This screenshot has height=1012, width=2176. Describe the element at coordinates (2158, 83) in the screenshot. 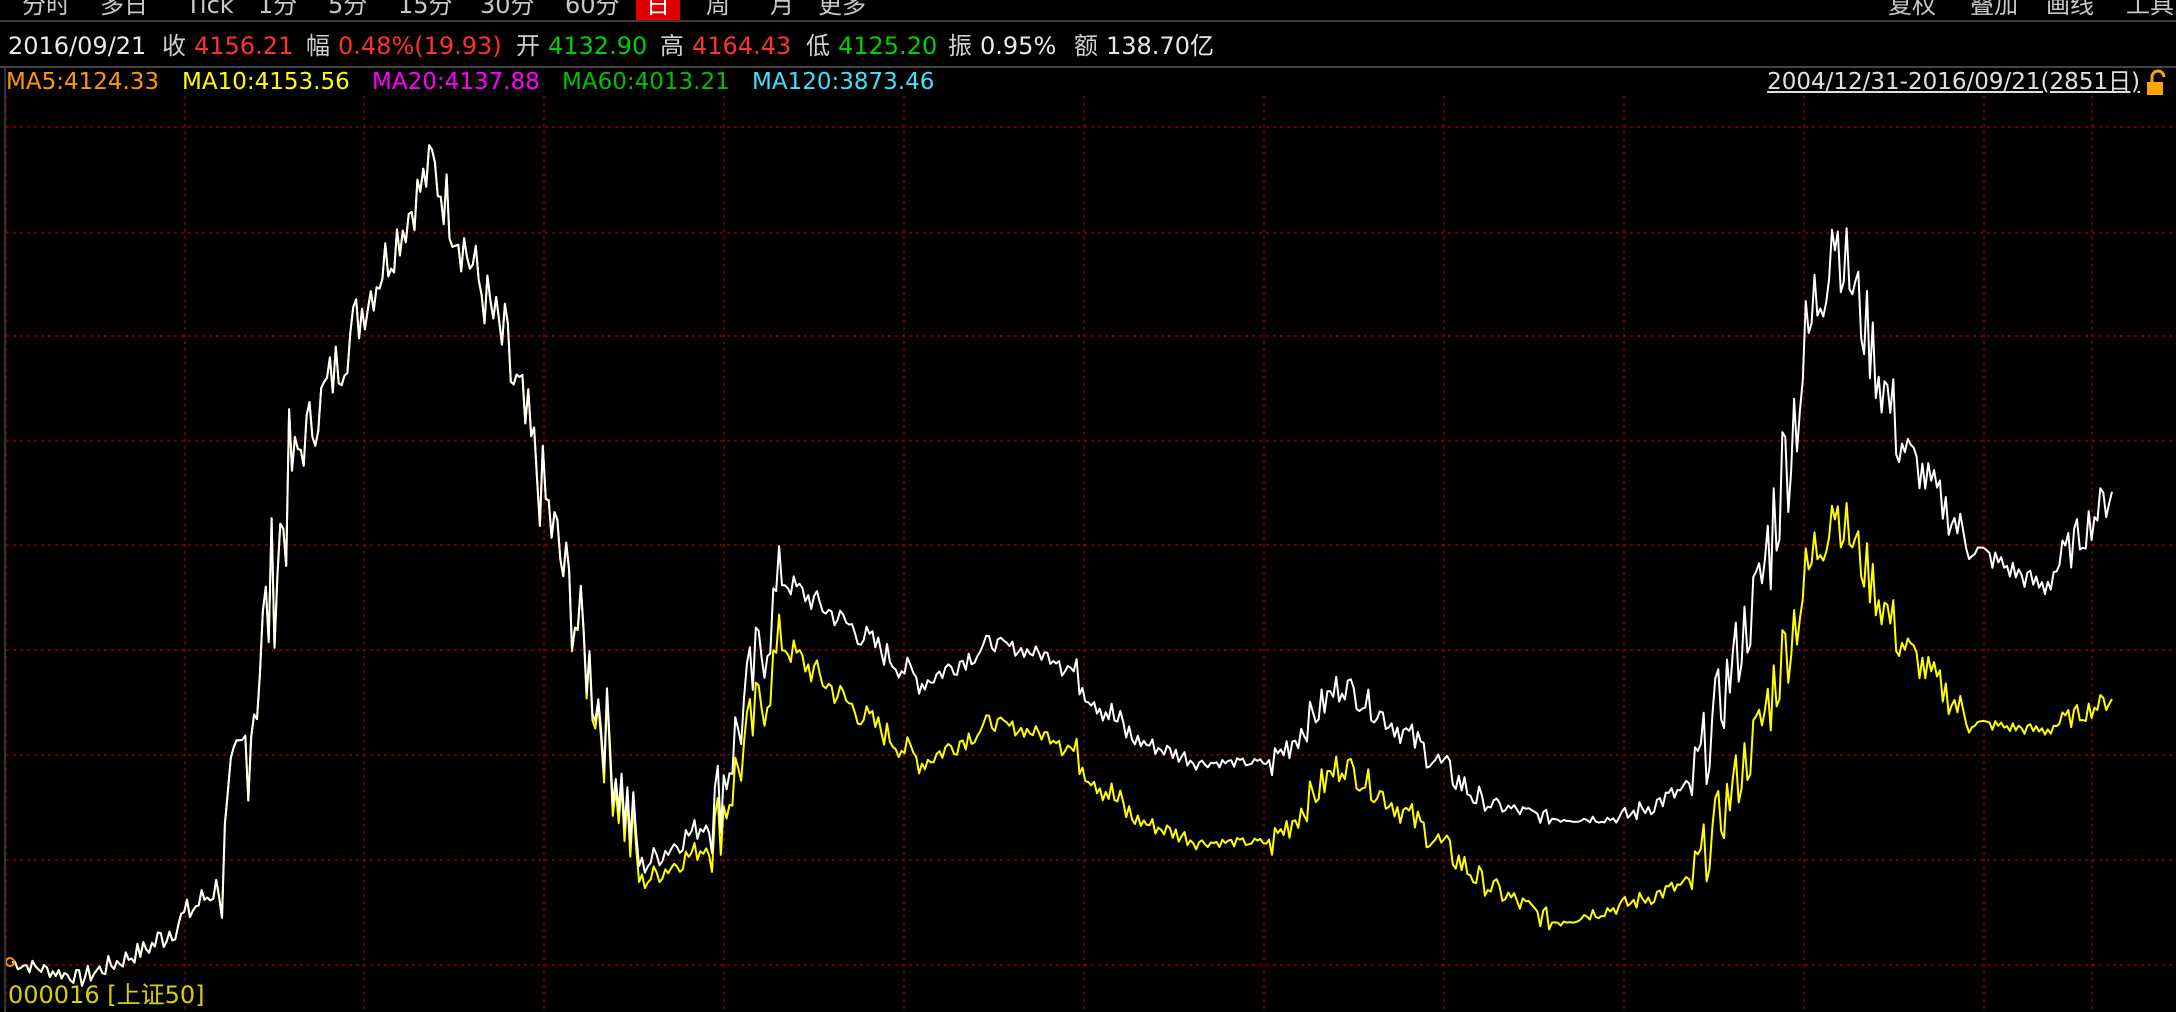

I see `lock-icon` at that location.